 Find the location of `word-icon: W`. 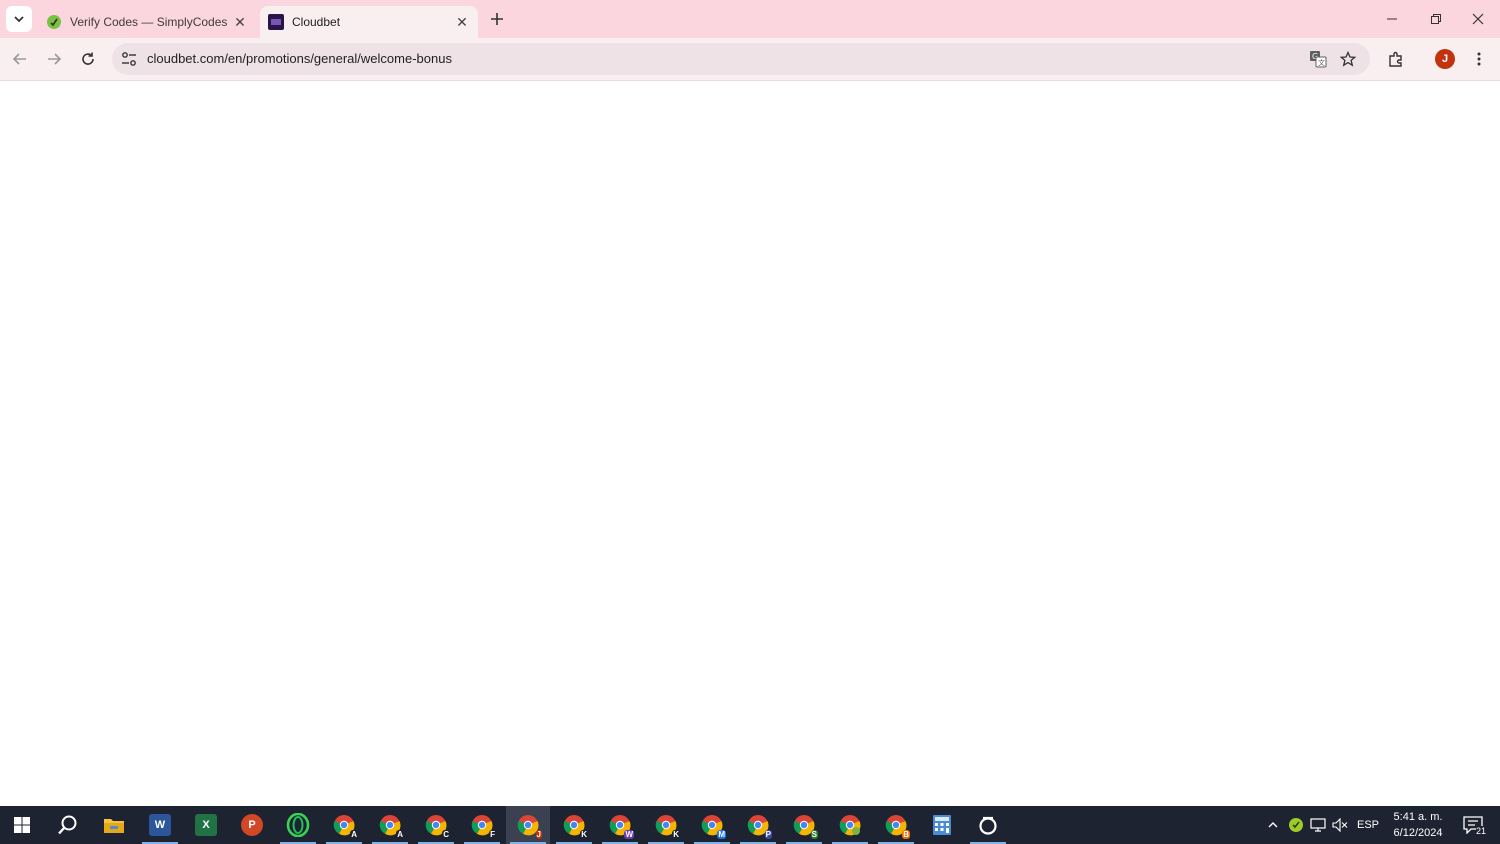

word-icon: W is located at coordinates (160, 825).